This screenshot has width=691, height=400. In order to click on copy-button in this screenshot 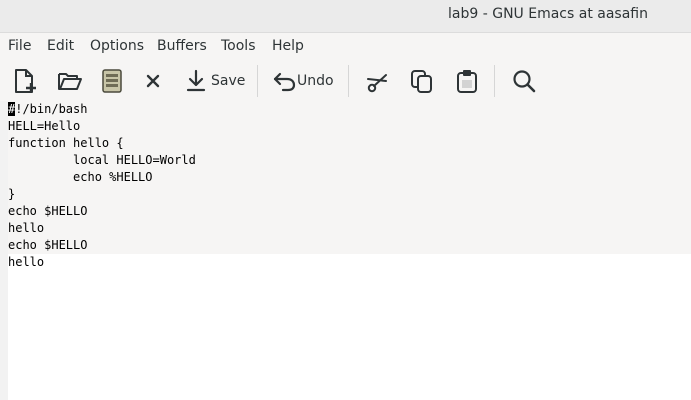, I will do `click(422, 81)`.